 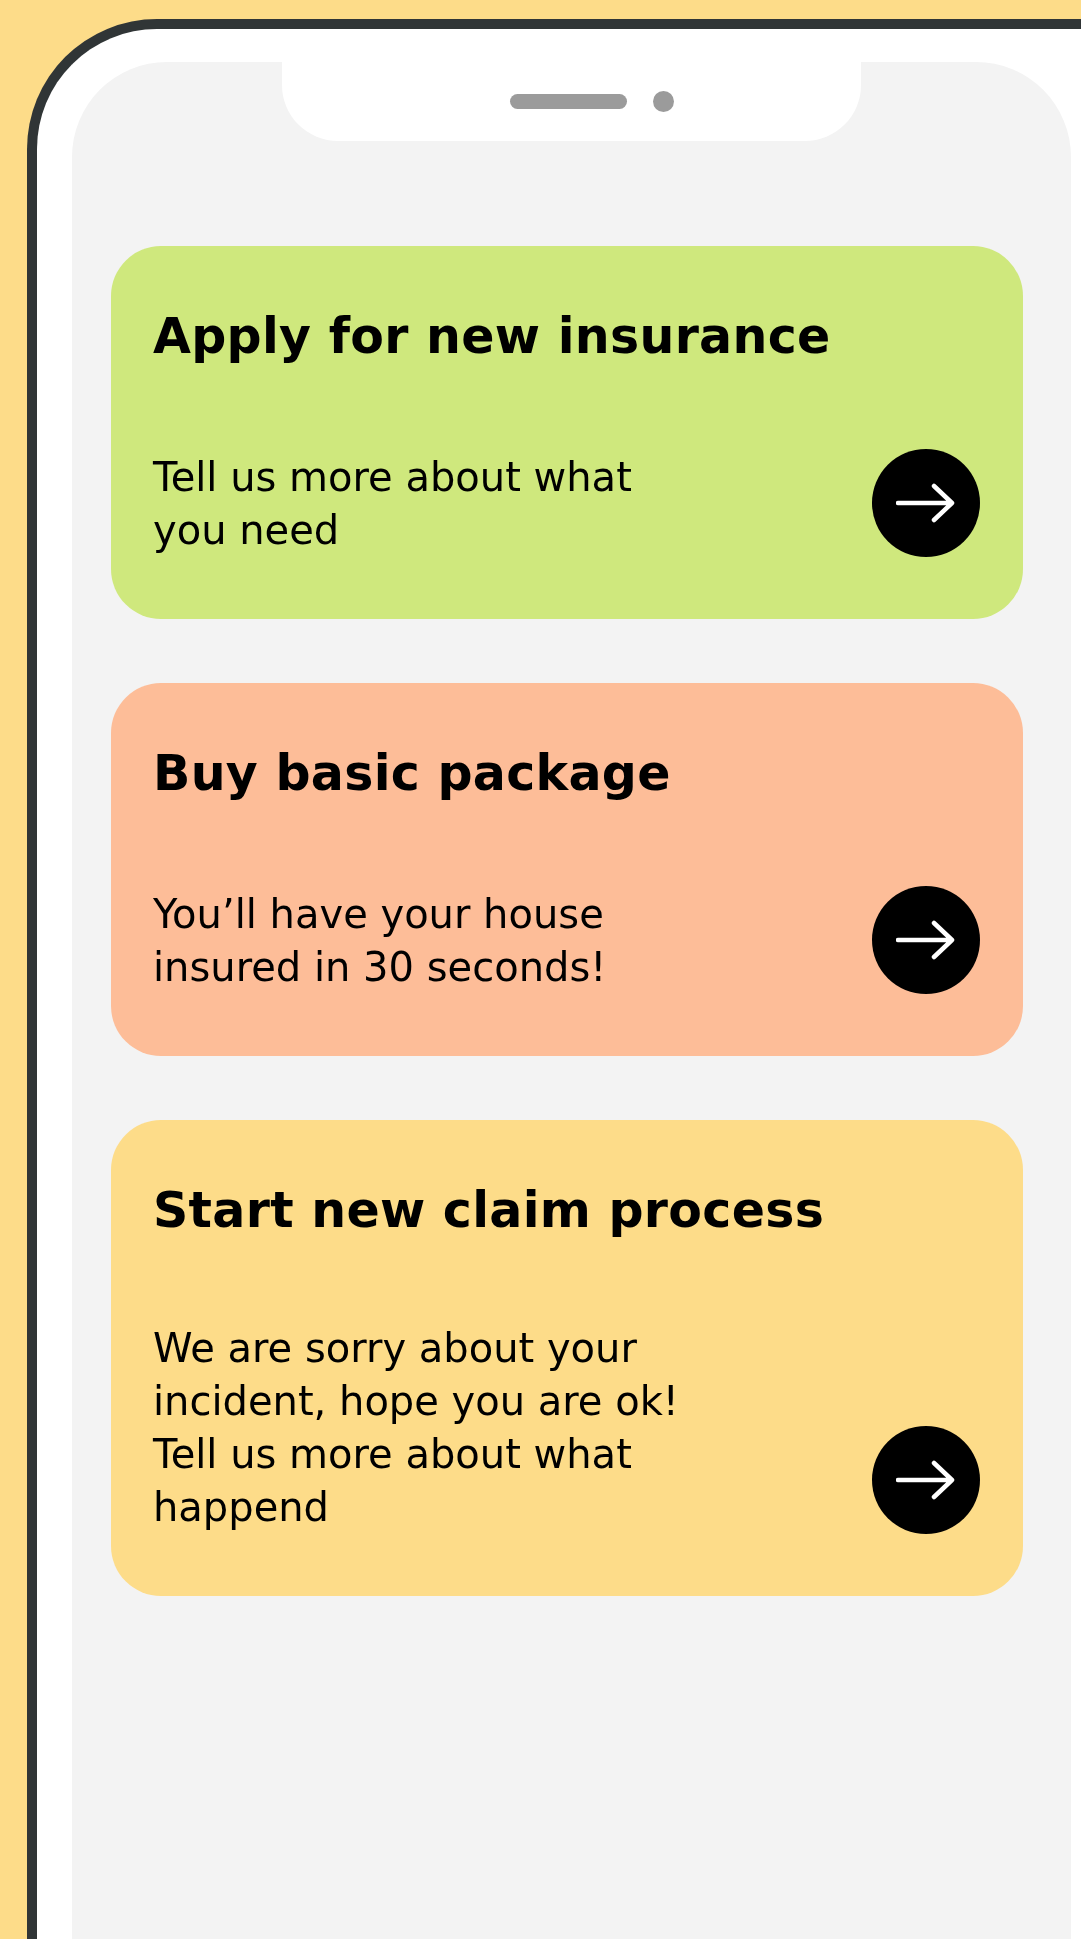 I want to click on camera-icon, so click(x=663, y=101).